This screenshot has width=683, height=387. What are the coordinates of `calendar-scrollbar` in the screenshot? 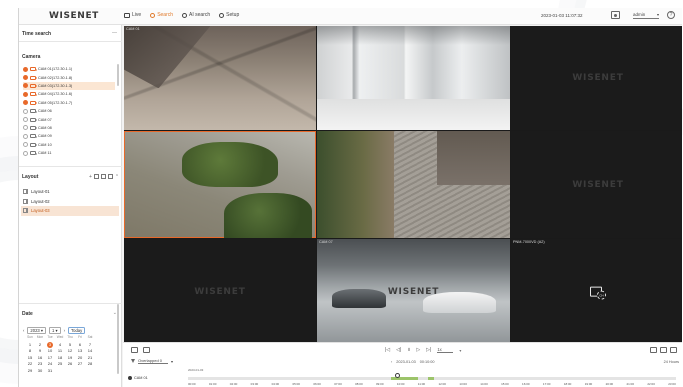 It's located at (118, 339).